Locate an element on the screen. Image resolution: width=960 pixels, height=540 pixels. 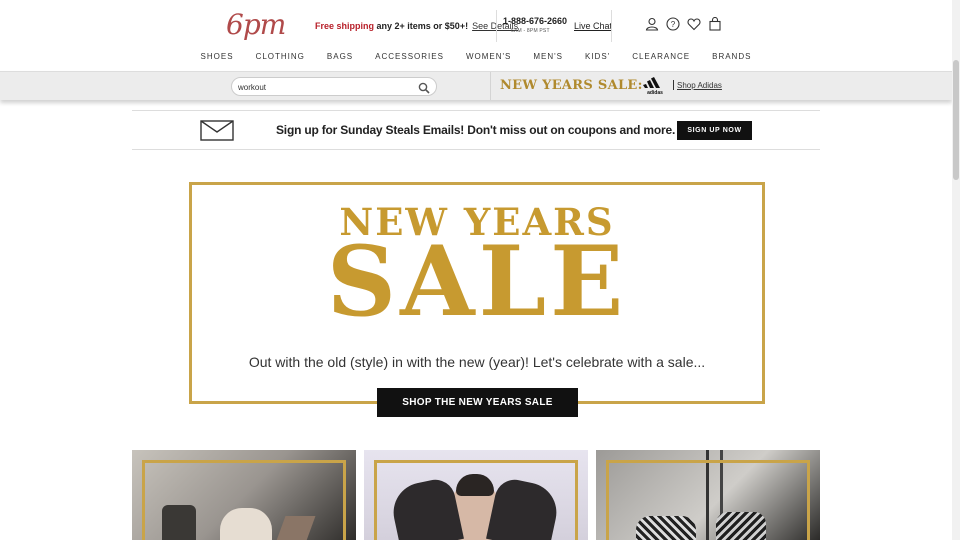
hero-title-line2: SALE is located at coordinates (477, 281).